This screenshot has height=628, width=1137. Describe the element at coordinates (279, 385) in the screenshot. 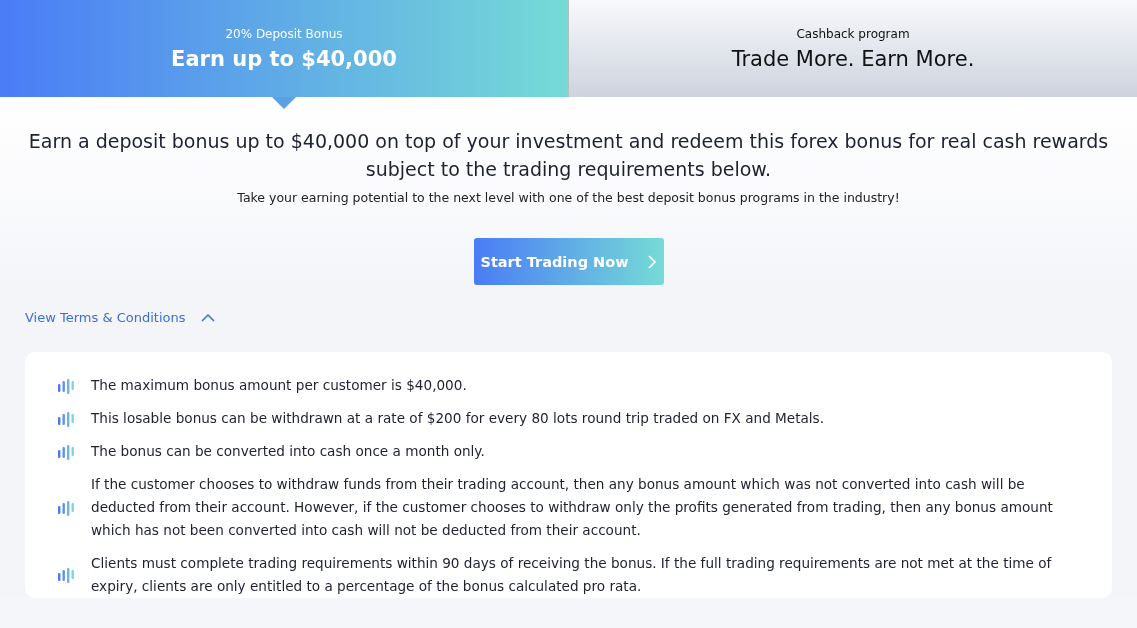

I see `term-text: The maximum bonus amount per customer is $40,000.` at that location.